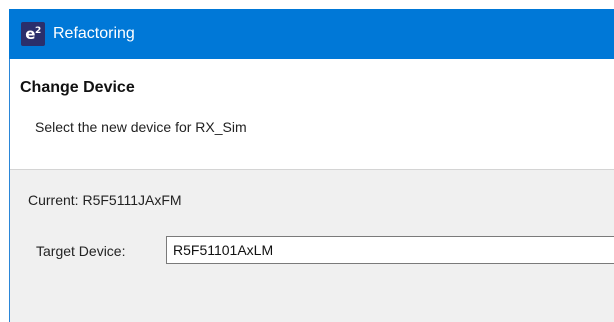 Image resolution: width=614 pixels, height=322 pixels. Describe the element at coordinates (77, 87) in the screenshot. I see `dialog-header-title: Change Device` at that location.